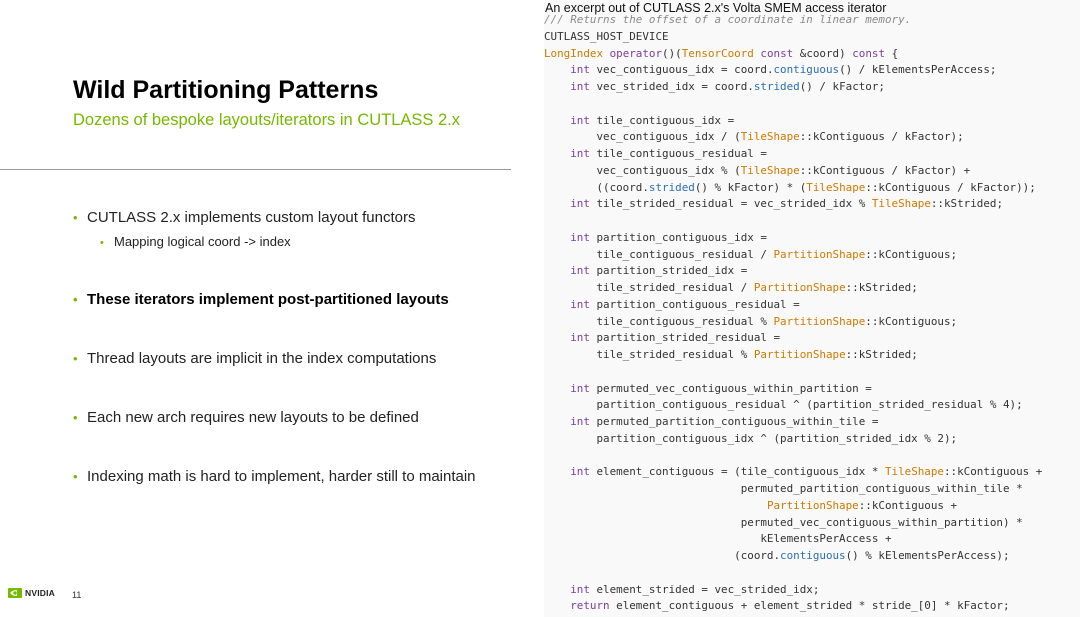 This screenshot has width=1080, height=617. What do you see at coordinates (40, 593) in the screenshot?
I see `logo-text: NVIDIA` at bounding box center [40, 593].